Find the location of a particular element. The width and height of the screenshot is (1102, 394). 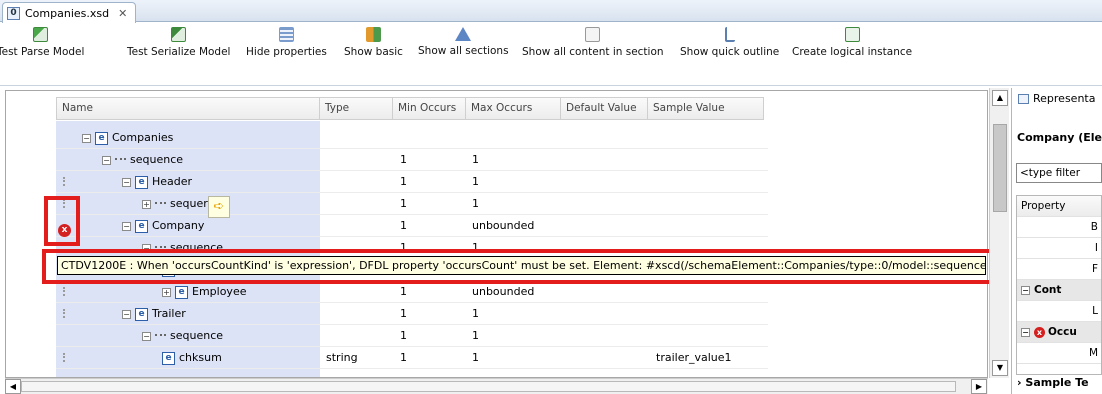

sample-test-section: › Sample Te is located at coordinates (1053, 382).